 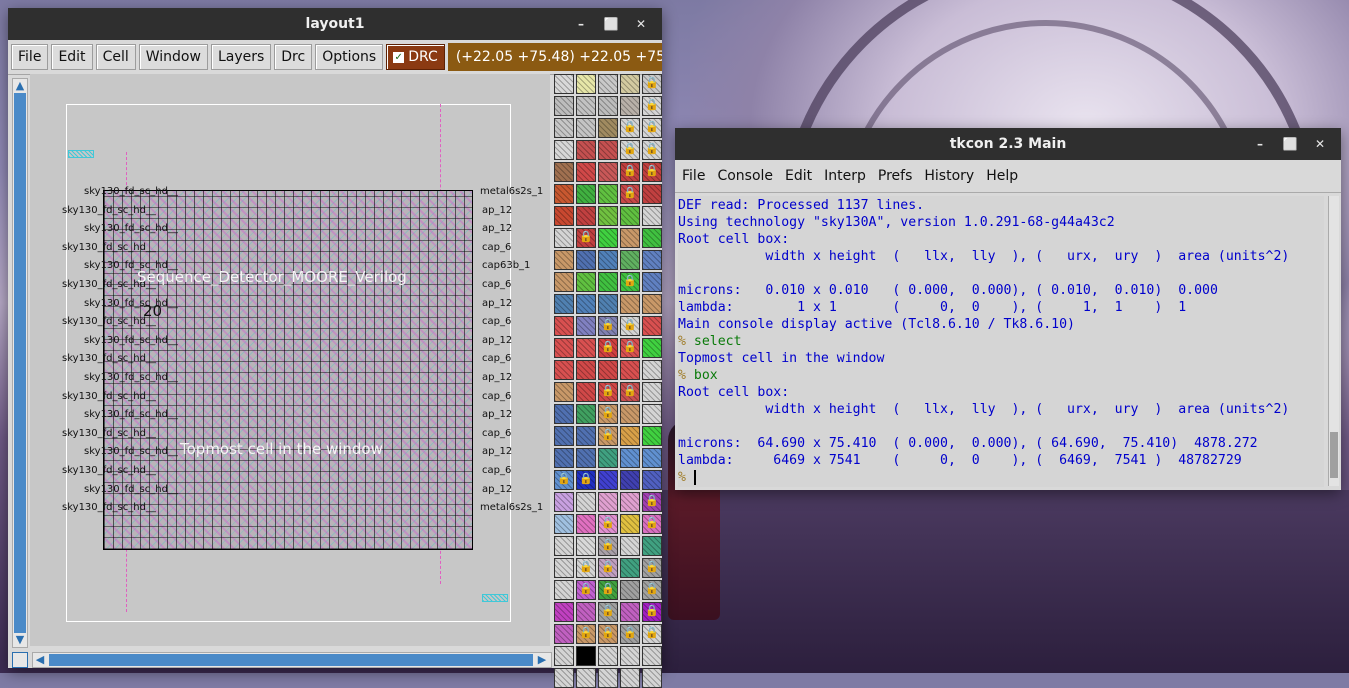 What do you see at coordinates (335, 24) in the screenshot?
I see `layout-titlebar: layout1 – ⬜ ✕` at bounding box center [335, 24].